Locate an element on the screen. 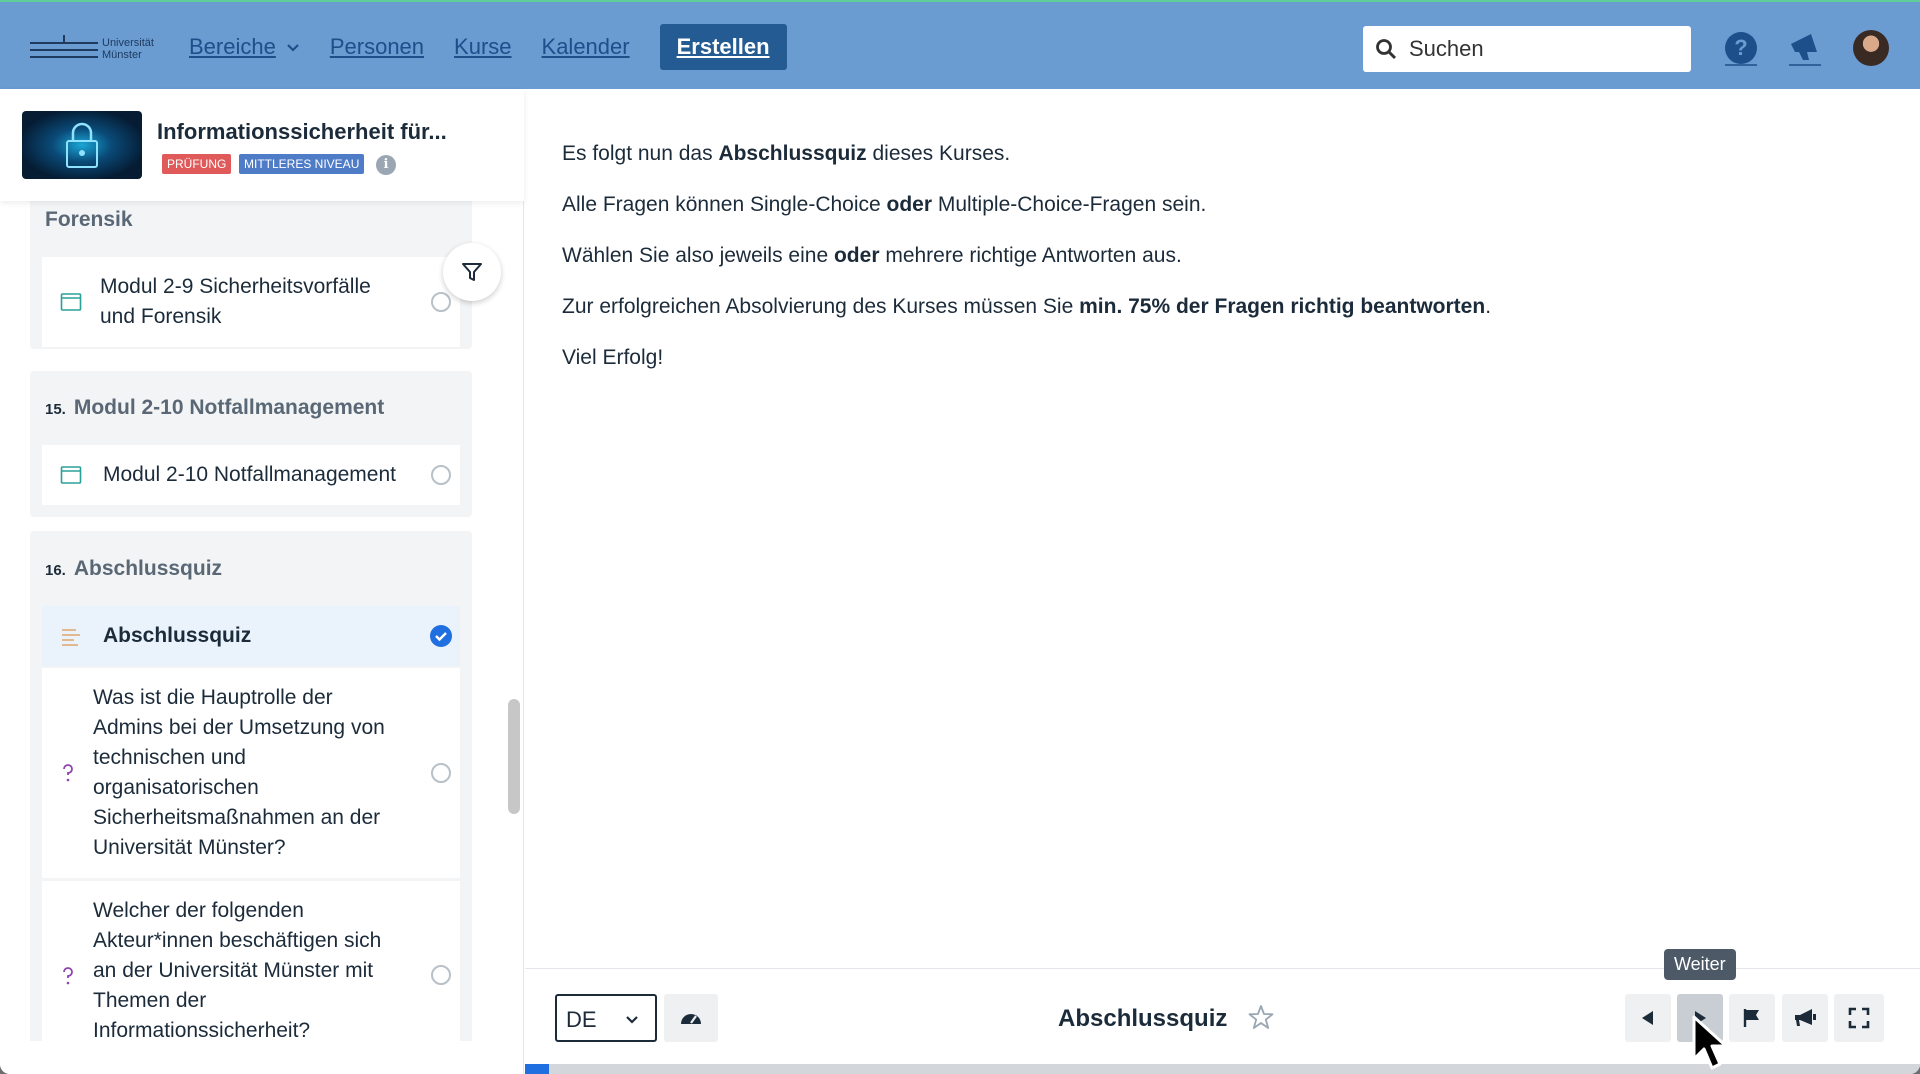 This screenshot has width=1920, height=1074. question-line: Informationssicherheit? is located at coordinates (202, 1030).